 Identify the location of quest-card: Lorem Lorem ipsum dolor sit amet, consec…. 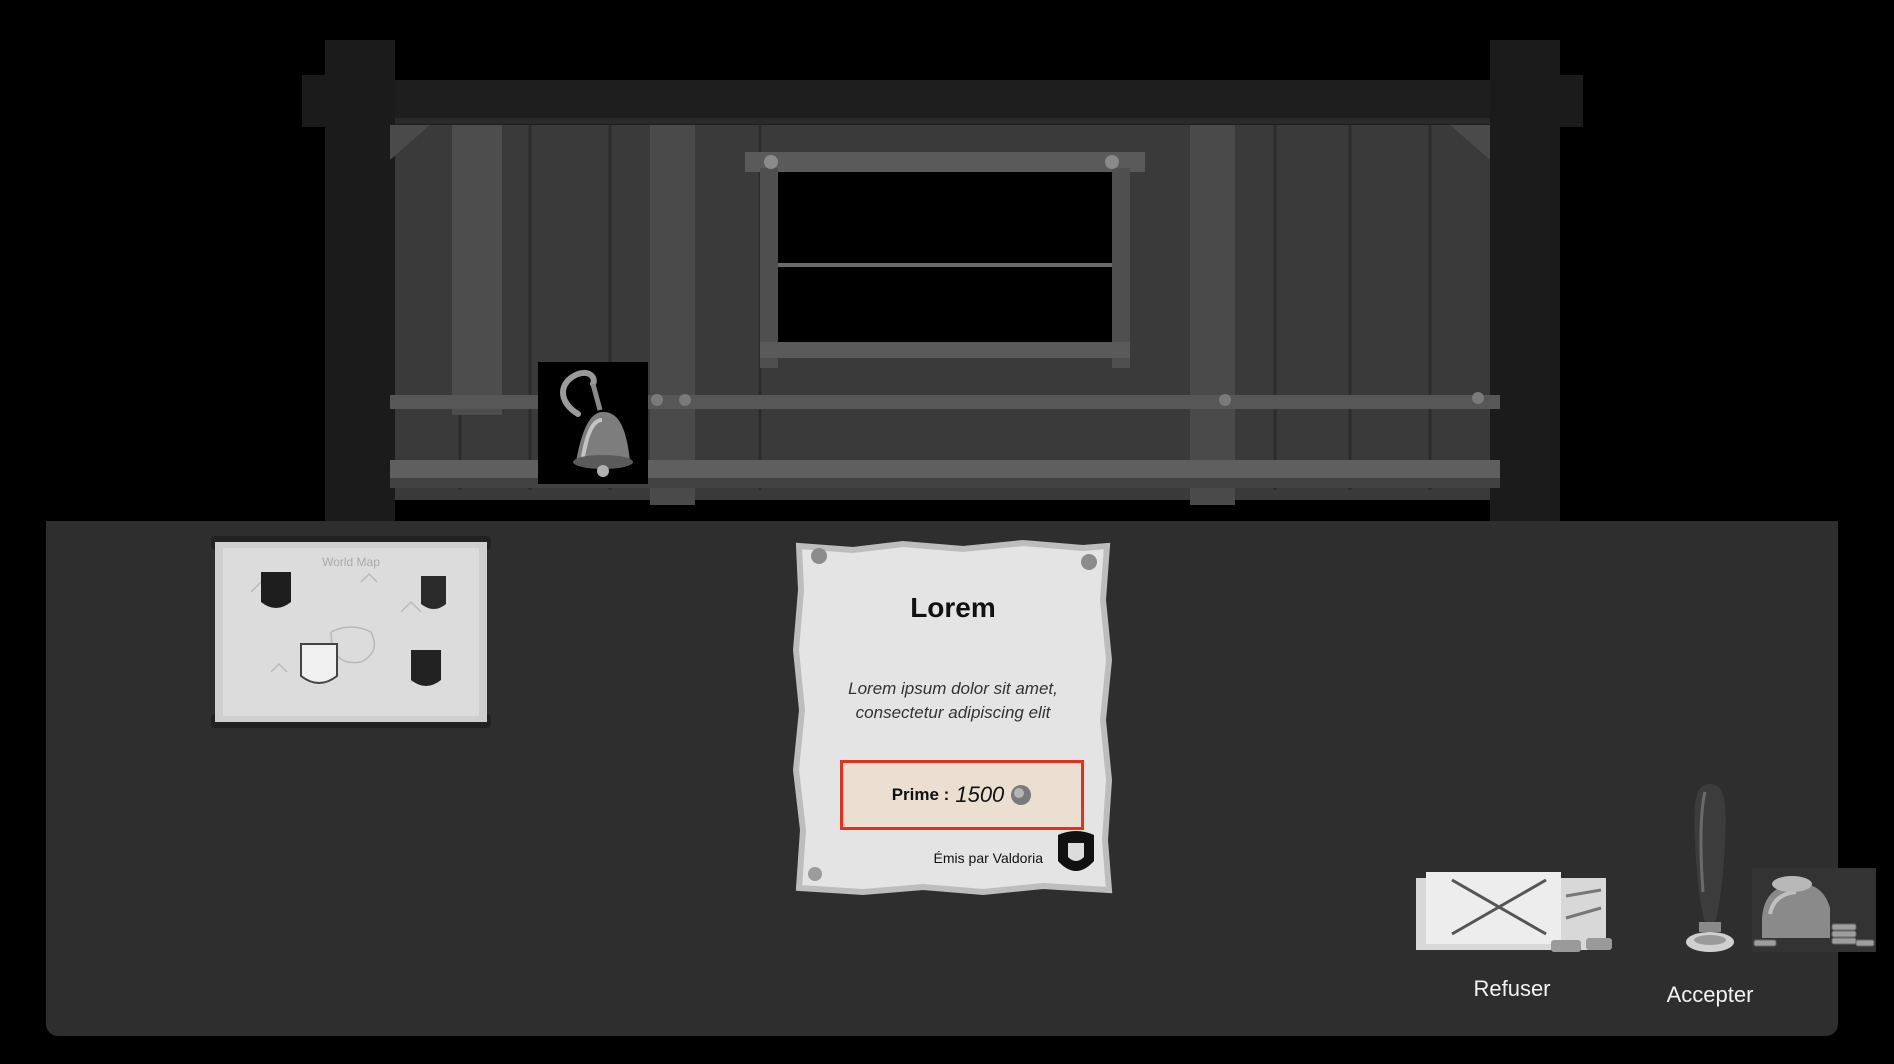
(953, 718).